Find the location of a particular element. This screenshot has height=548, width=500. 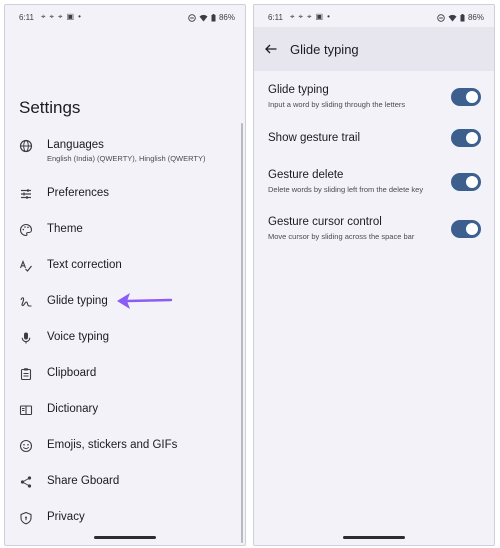

menu-item-privacy: Privacy is located at coordinates (125, 518).